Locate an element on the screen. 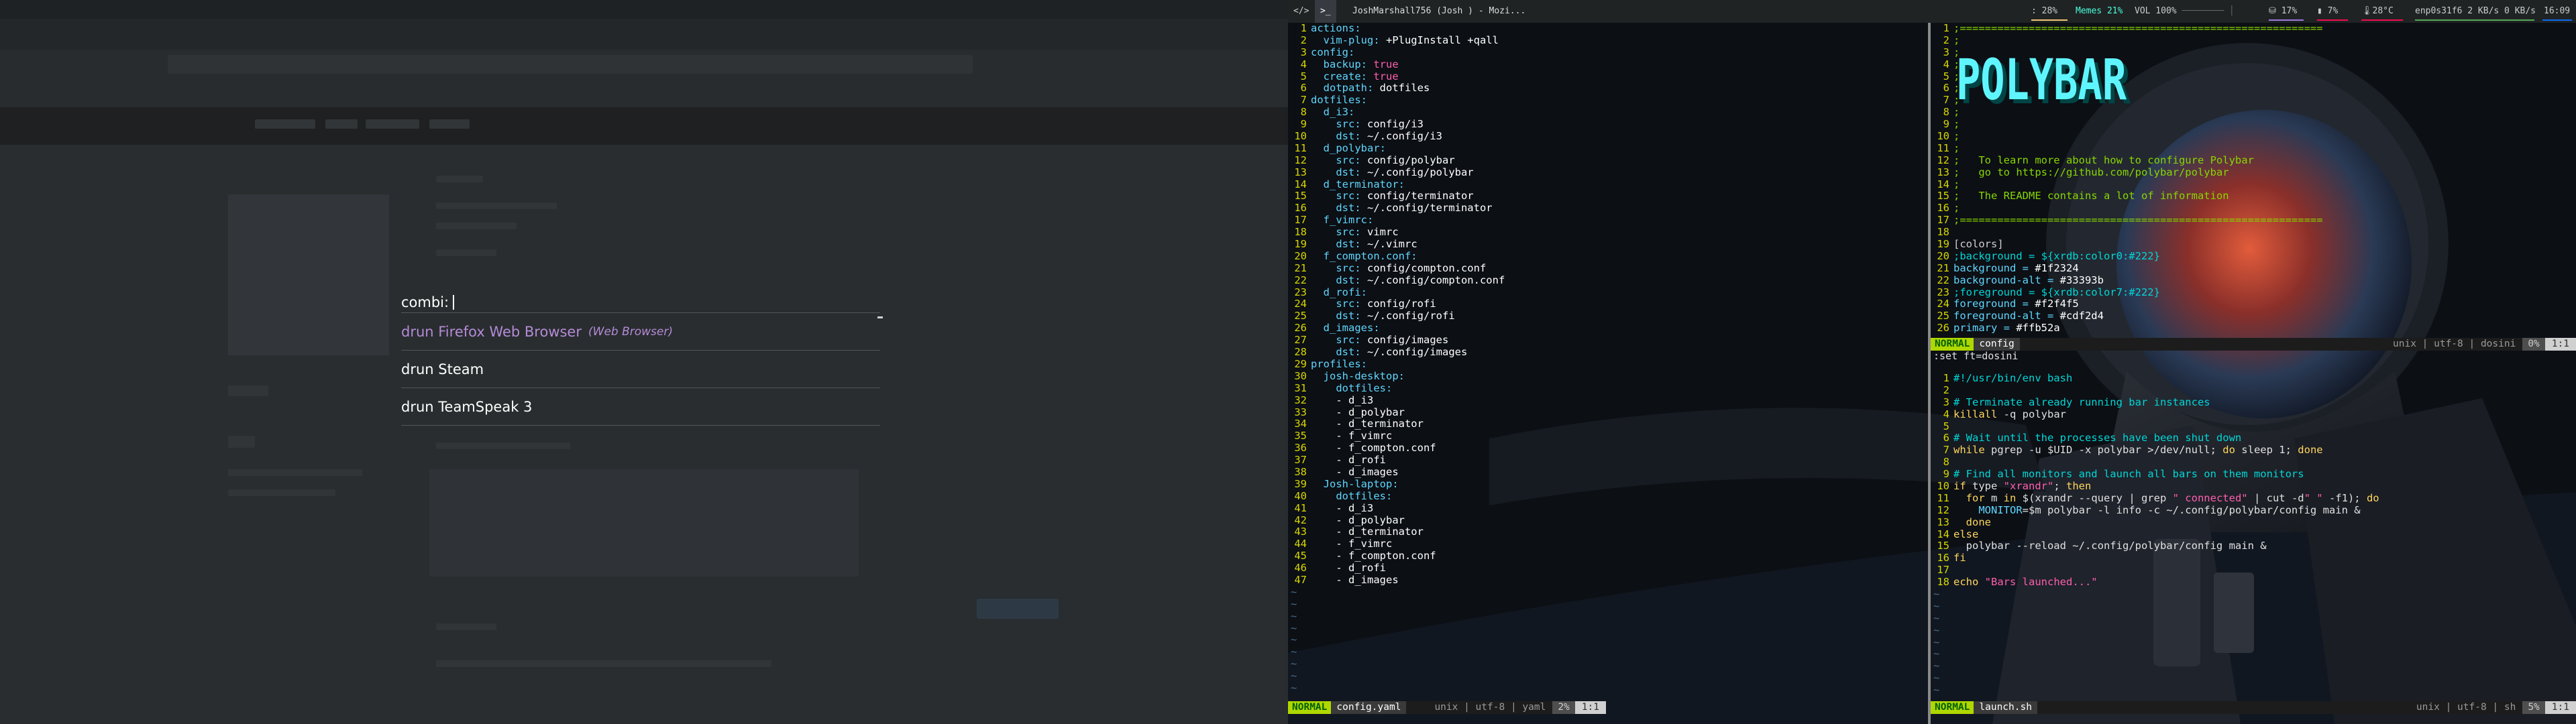 Image resolution: width=2576 pixels, height=724 pixels. code-line: 4 backup: true is located at coordinates (1447, 64).